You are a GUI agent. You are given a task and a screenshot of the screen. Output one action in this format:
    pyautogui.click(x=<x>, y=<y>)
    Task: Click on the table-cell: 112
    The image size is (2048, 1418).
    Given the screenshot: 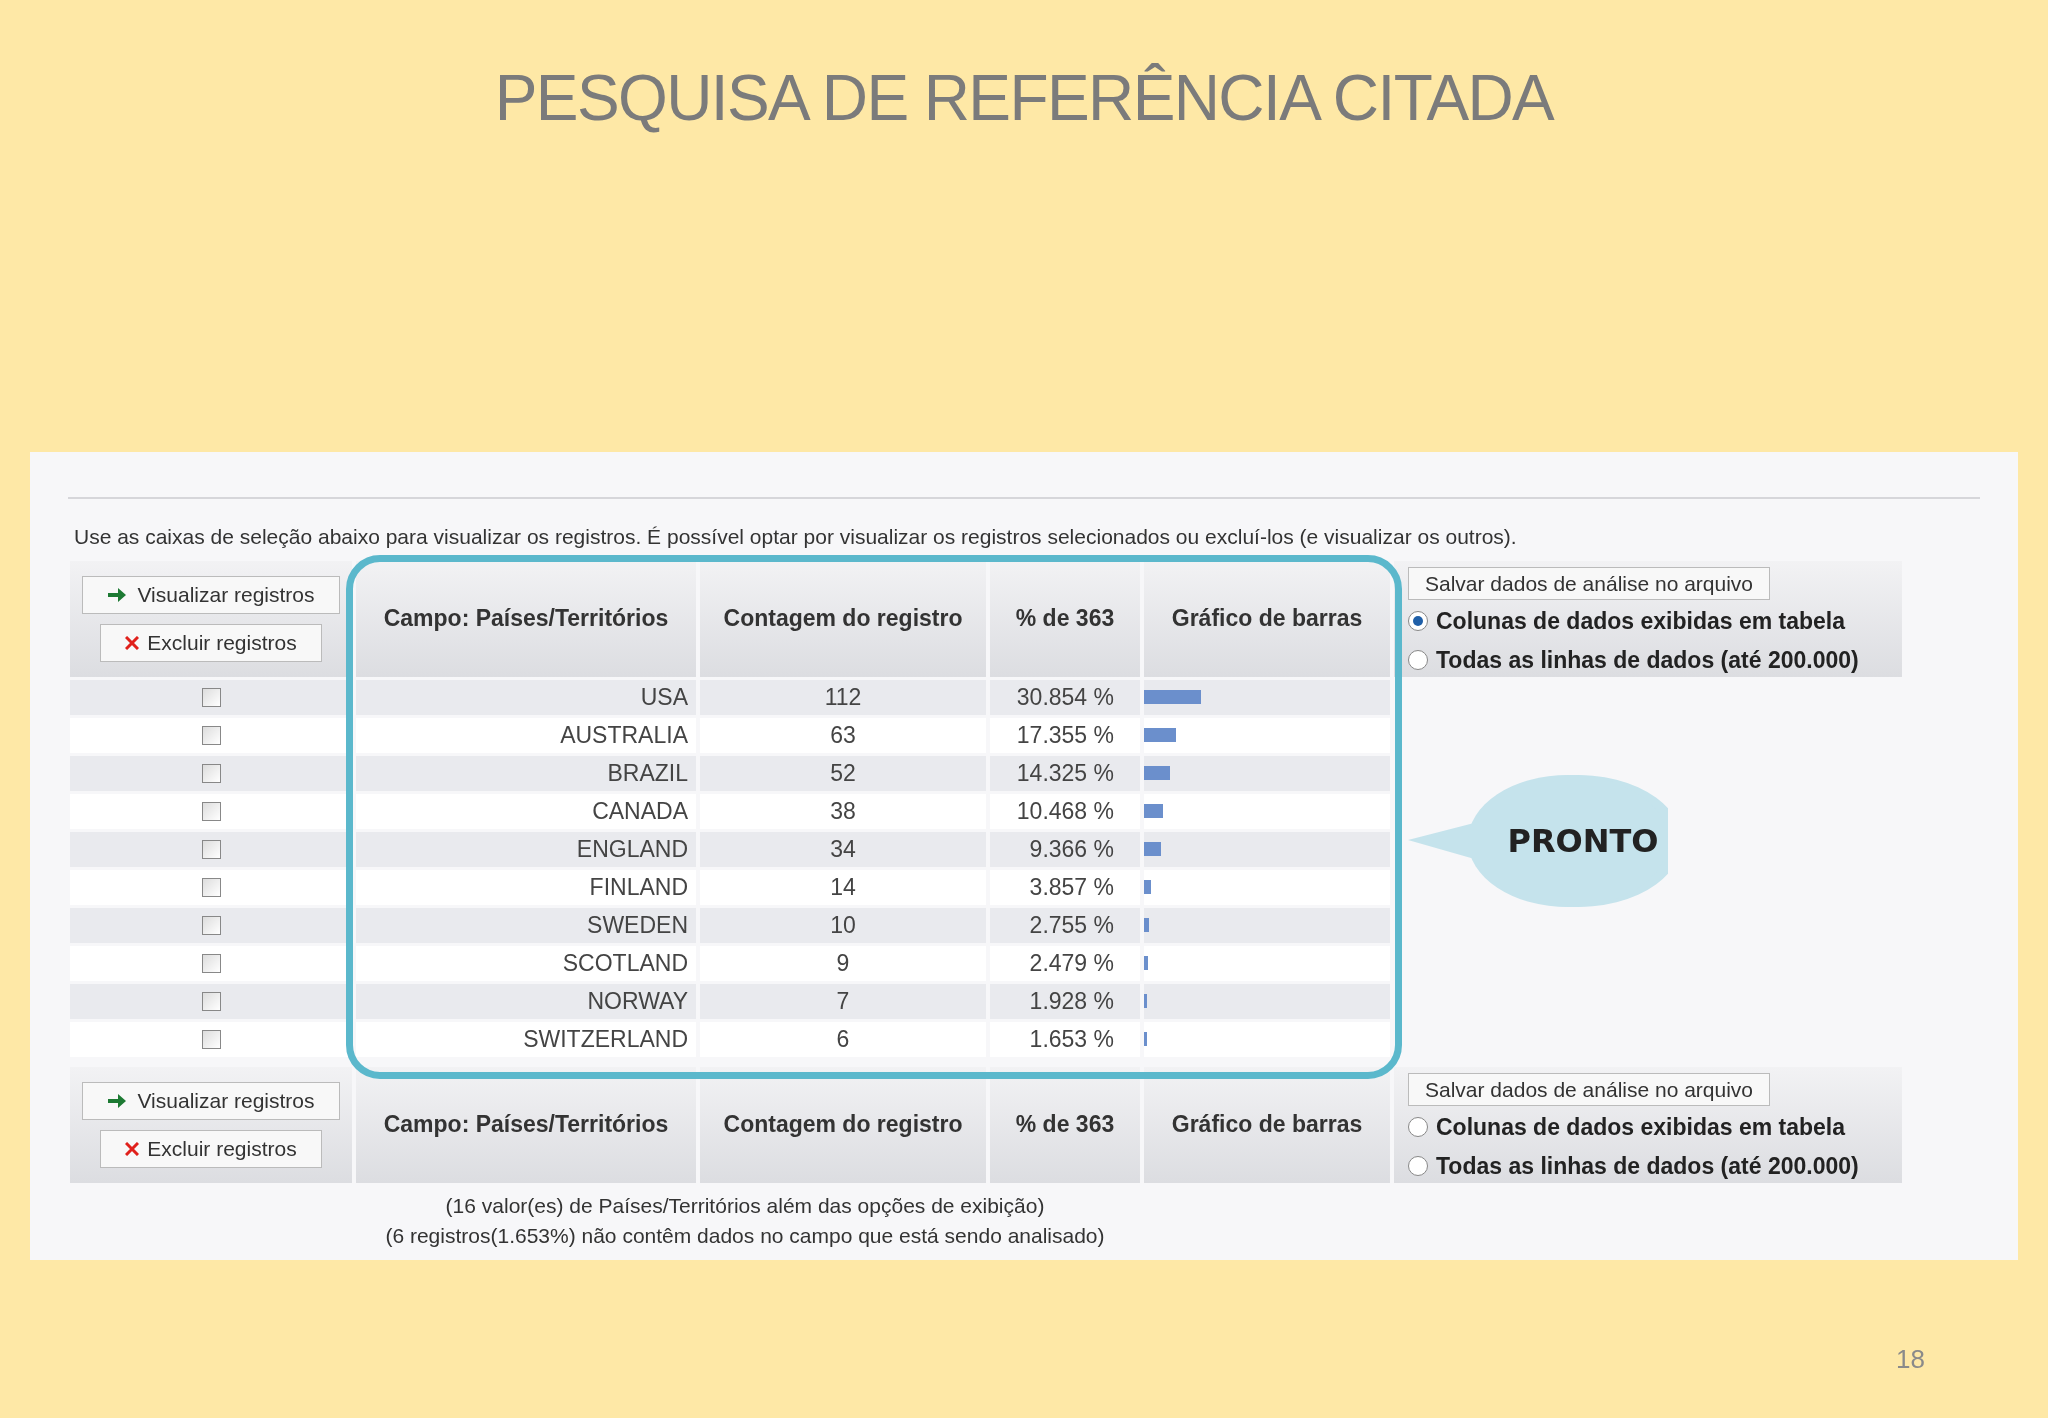 What is the action you would take?
    pyautogui.click(x=843, y=697)
    